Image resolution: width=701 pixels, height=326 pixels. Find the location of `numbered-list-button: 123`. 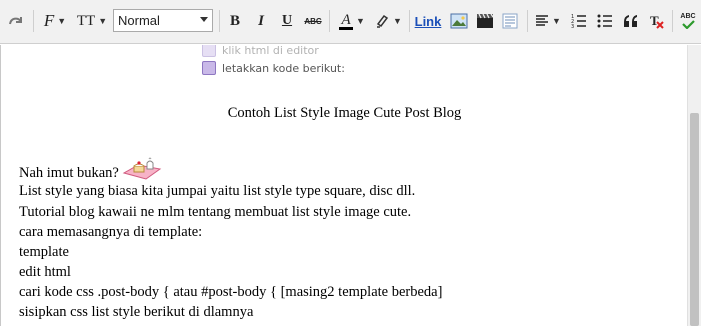

numbered-list-button: 123 is located at coordinates (579, 21).